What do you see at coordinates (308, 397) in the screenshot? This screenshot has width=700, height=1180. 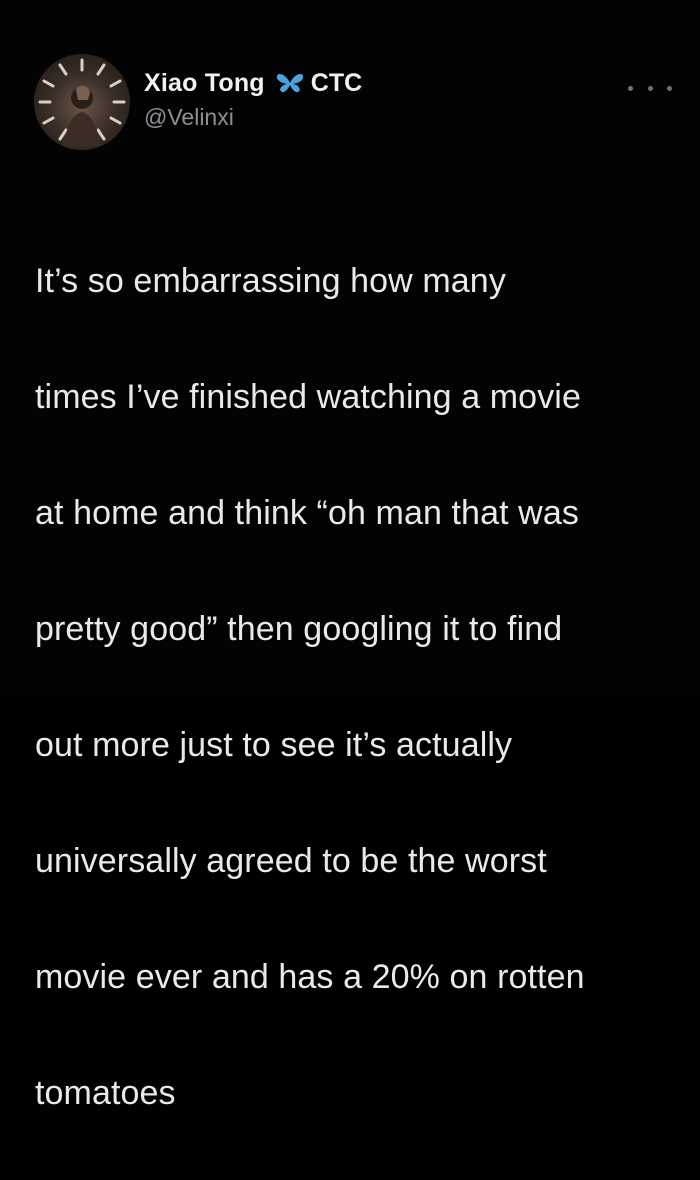 I see `tweet-line: times I’ve finished watching a movie` at bounding box center [308, 397].